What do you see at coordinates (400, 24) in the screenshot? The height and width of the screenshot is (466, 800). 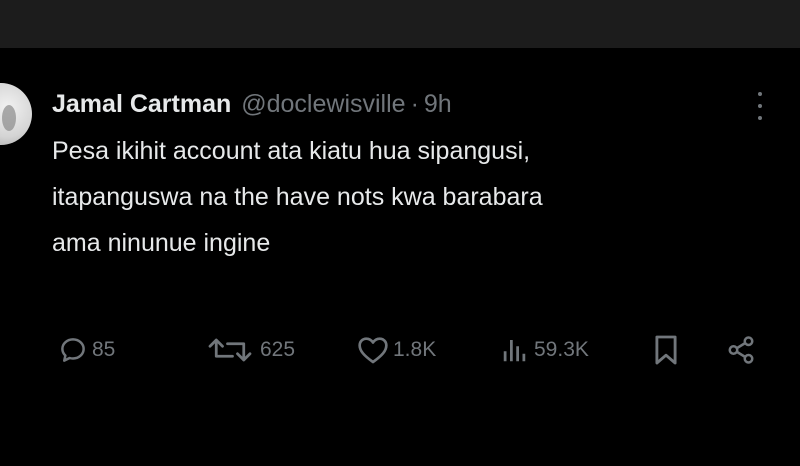 I see `top-bar` at bounding box center [400, 24].